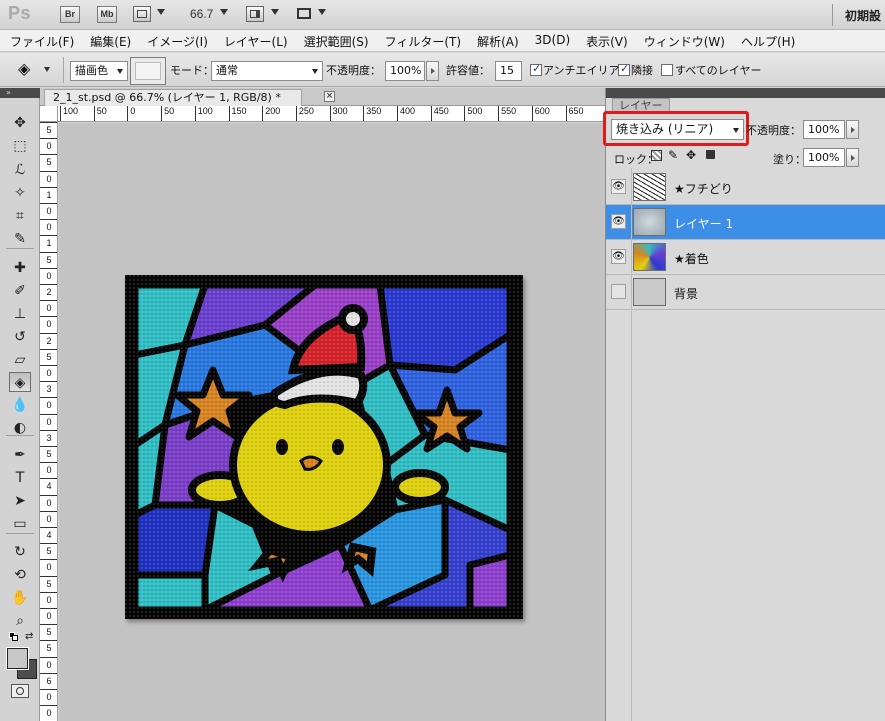  I want to click on zoom-level: 66.7, so click(201, 14).